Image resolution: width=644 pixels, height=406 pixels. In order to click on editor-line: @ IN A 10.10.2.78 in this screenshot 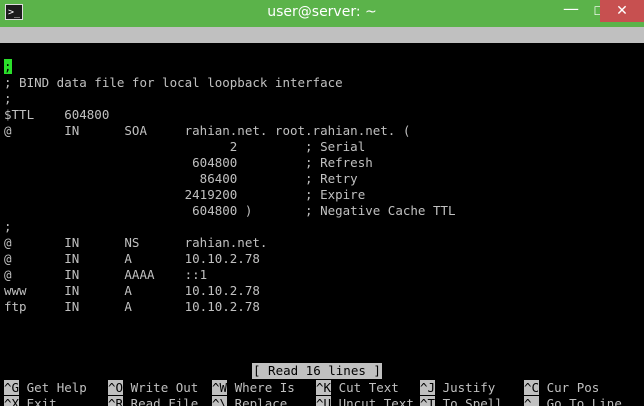, I will do `click(132, 259)`.